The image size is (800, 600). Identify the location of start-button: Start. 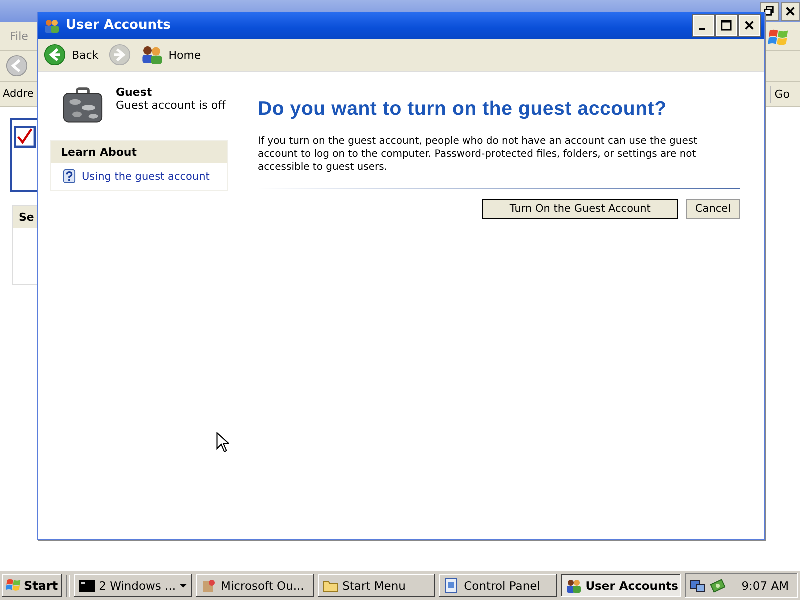
(32, 585).